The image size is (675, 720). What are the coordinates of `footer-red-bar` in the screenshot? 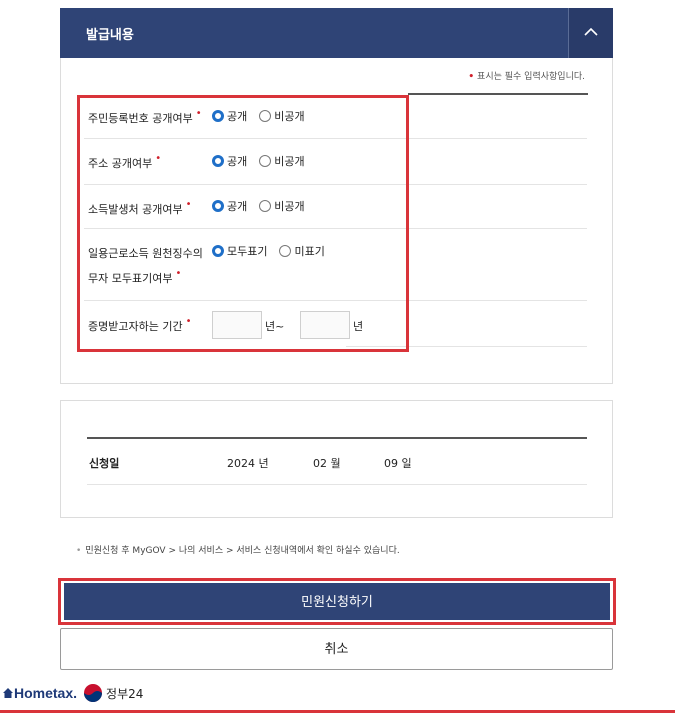 It's located at (337, 711).